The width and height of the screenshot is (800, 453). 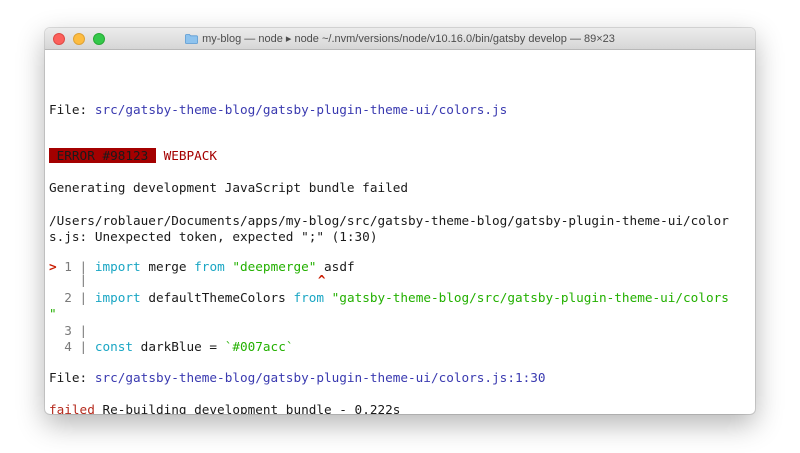 What do you see at coordinates (187, 280) in the screenshot?
I see `code-caret-line: | ^` at bounding box center [187, 280].